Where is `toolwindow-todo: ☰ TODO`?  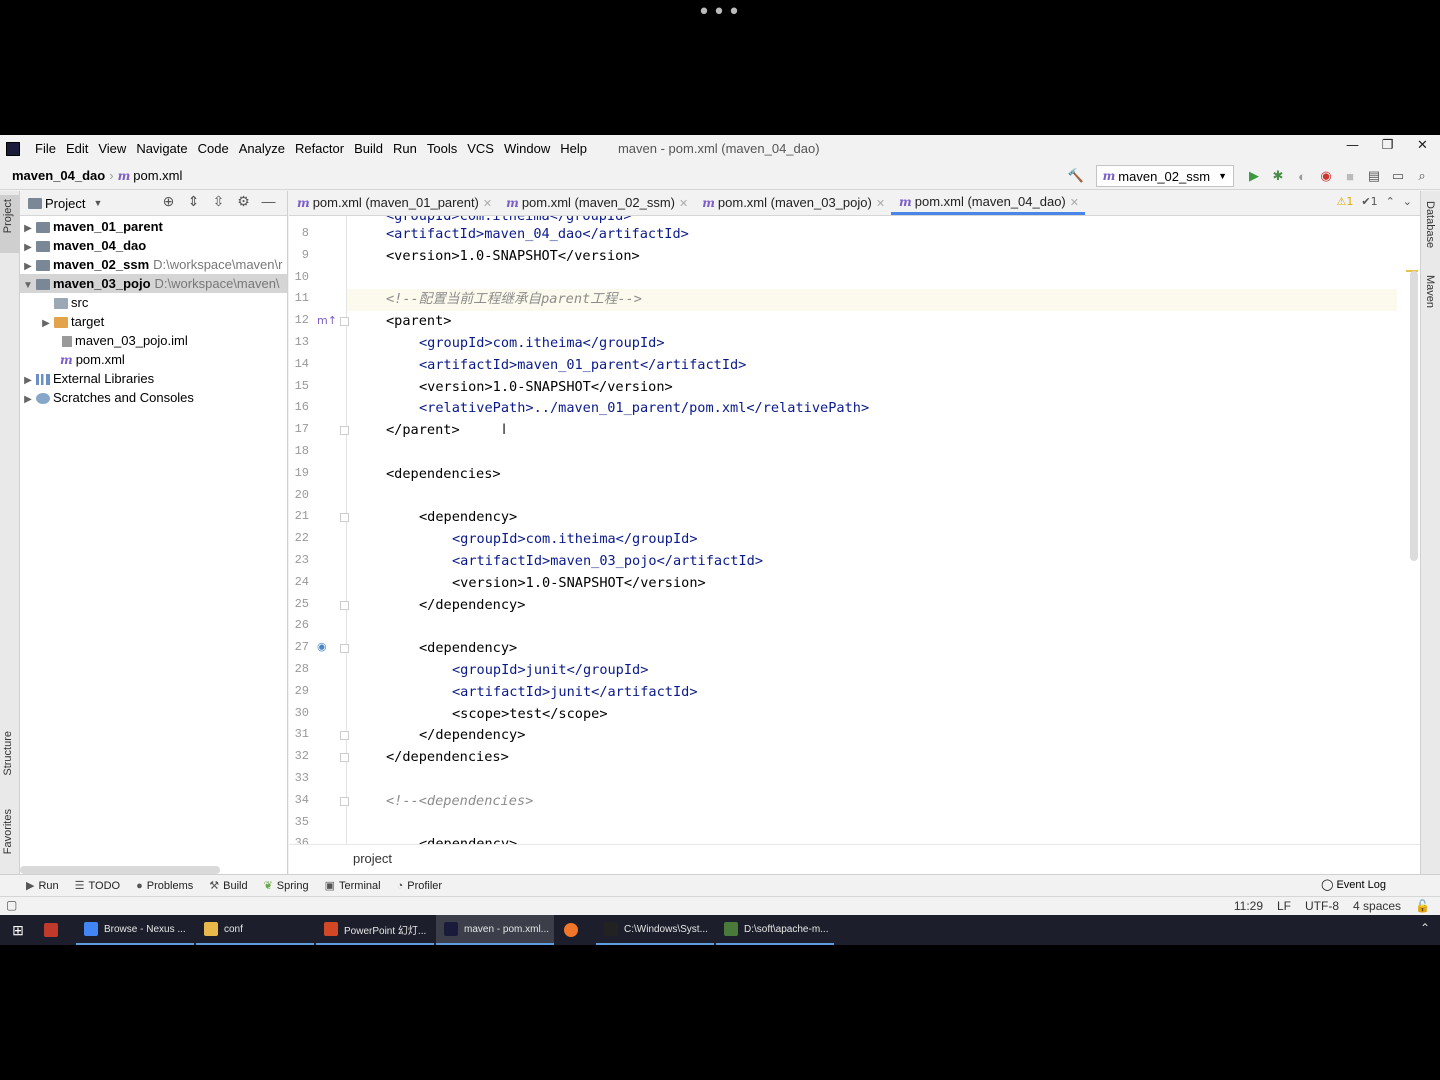
toolwindow-todo: ☰ TODO is located at coordinates (97, 885).